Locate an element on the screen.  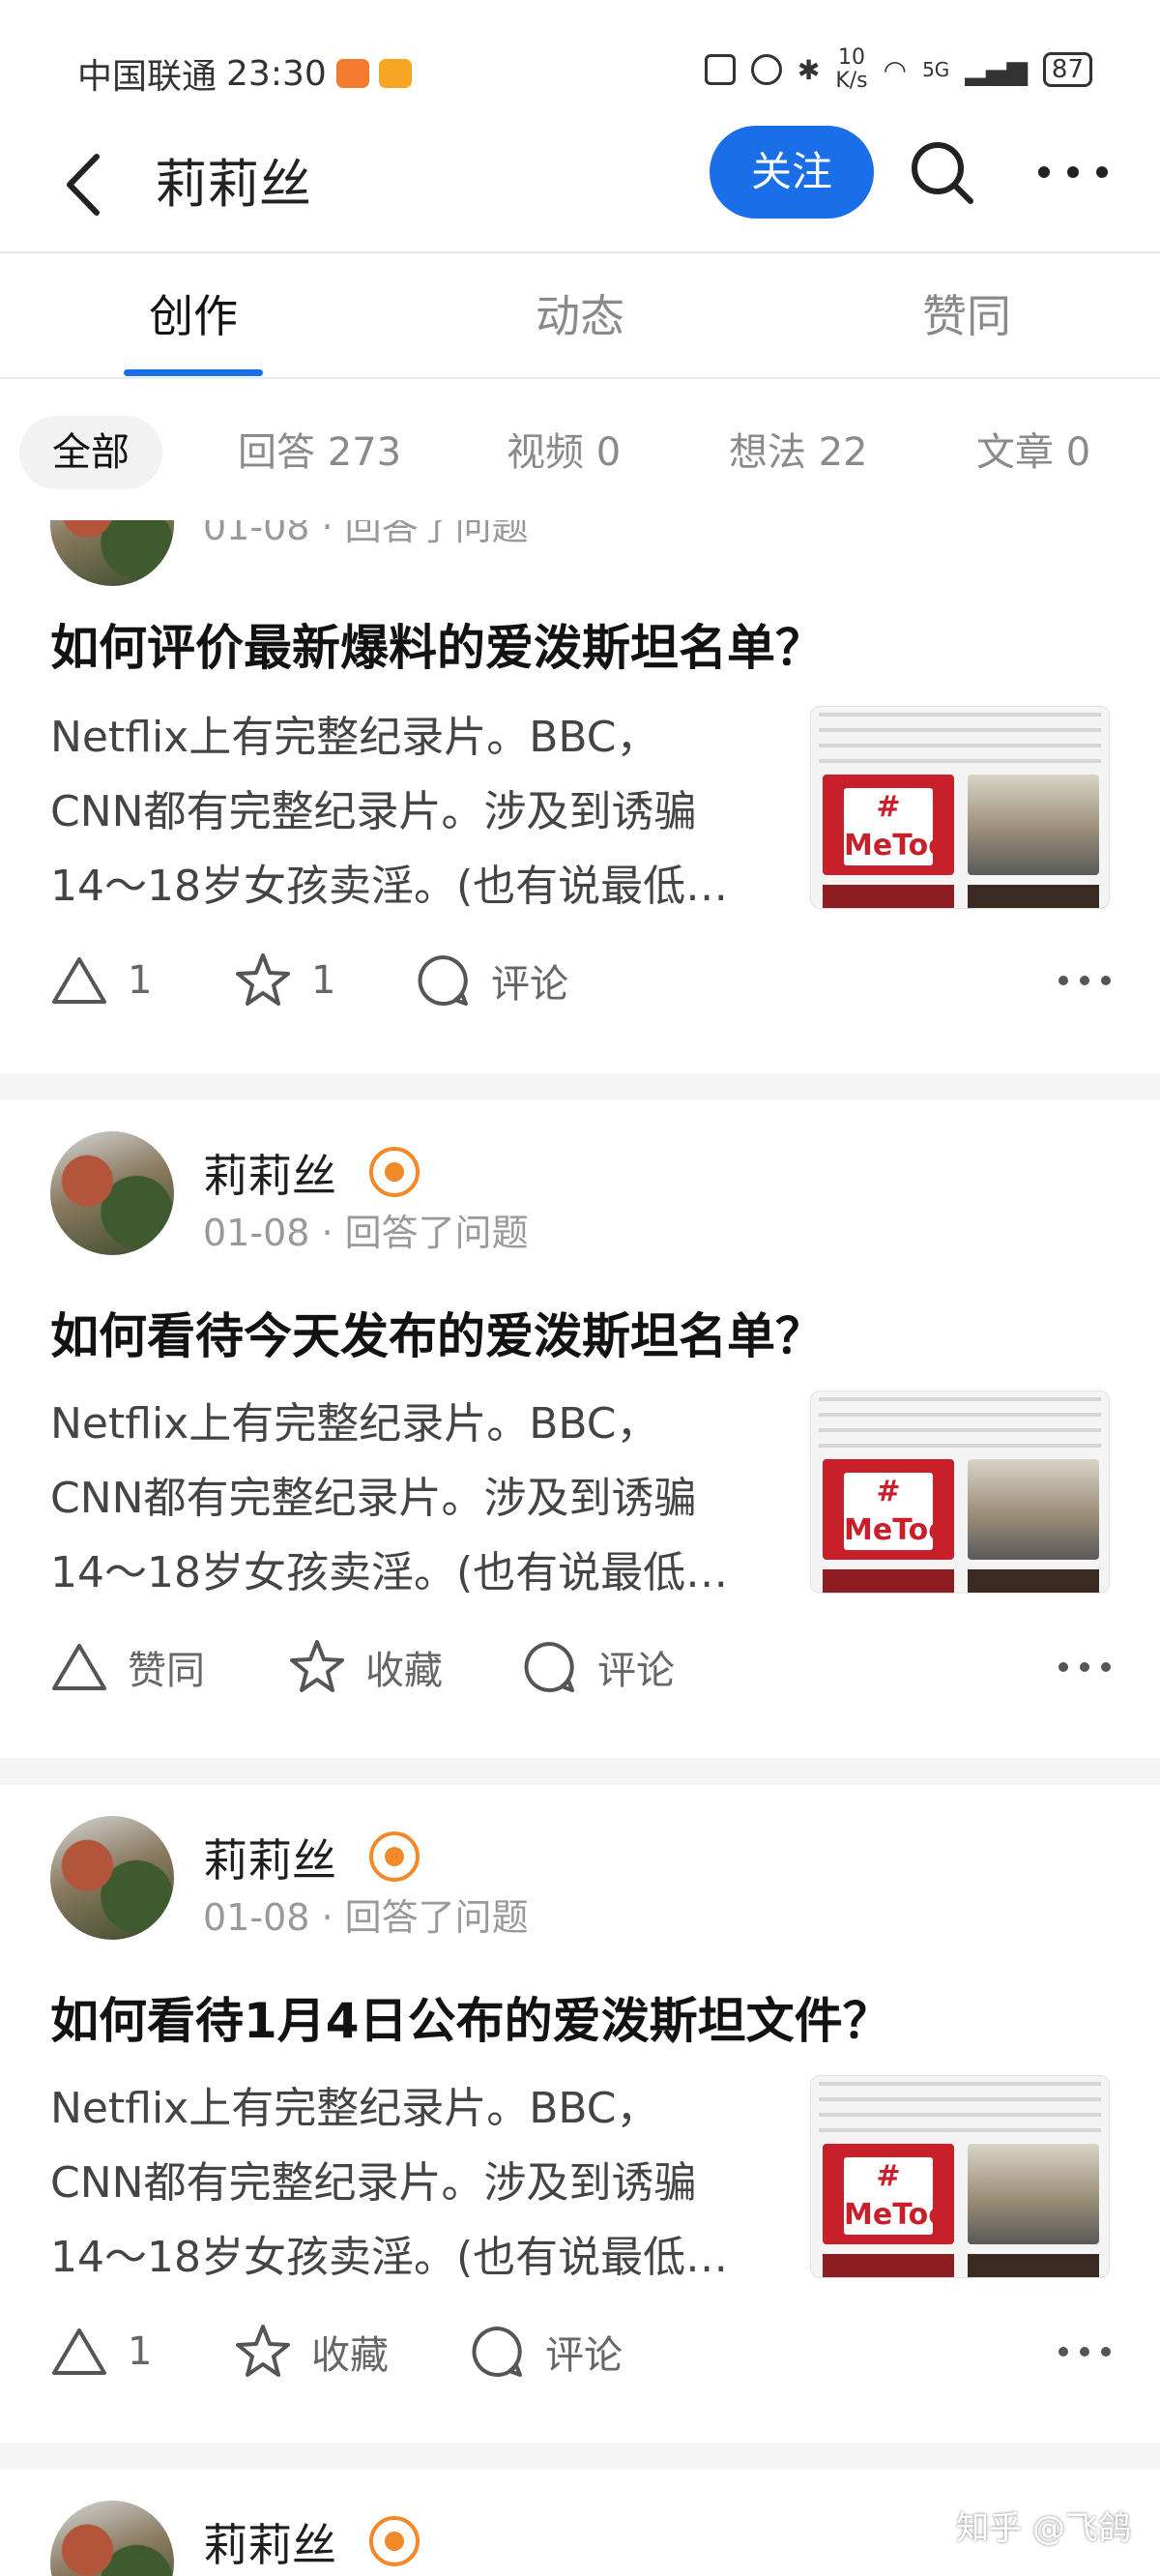
active-tab-indicator is located at coordinates (193, 372).